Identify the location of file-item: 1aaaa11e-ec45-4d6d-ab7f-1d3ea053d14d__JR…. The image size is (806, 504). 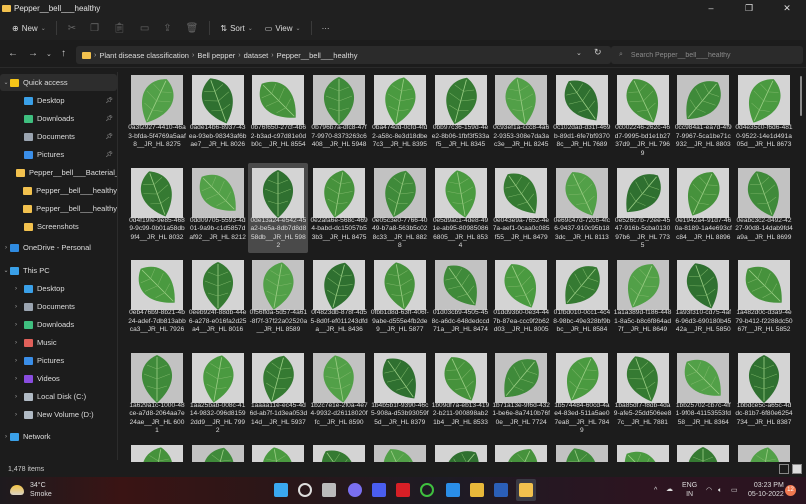
(278, 393).